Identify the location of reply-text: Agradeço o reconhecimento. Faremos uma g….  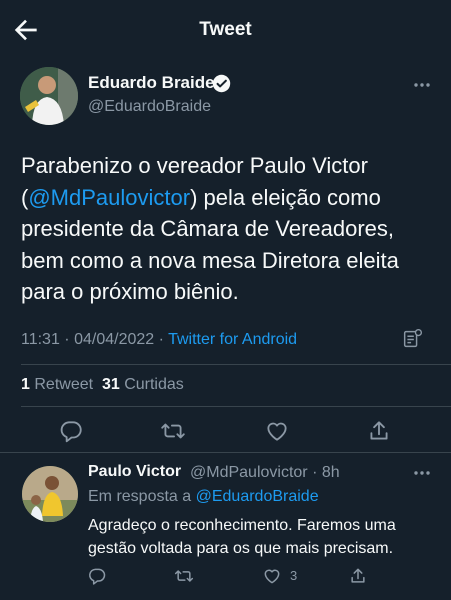
(242, 537).